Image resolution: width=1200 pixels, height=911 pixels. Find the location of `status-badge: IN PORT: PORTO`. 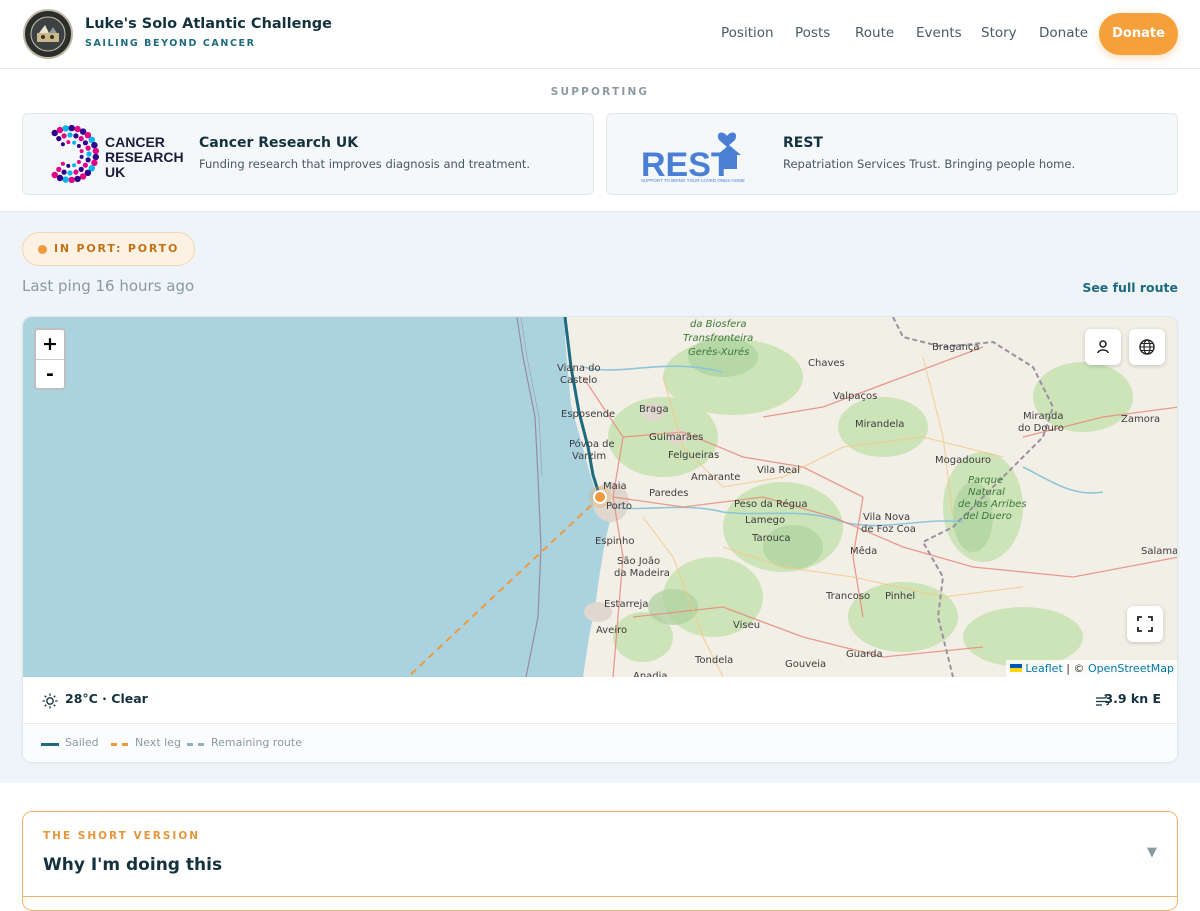

status-badge: IN PORT: PORTO is located at coordinates (108, 249).